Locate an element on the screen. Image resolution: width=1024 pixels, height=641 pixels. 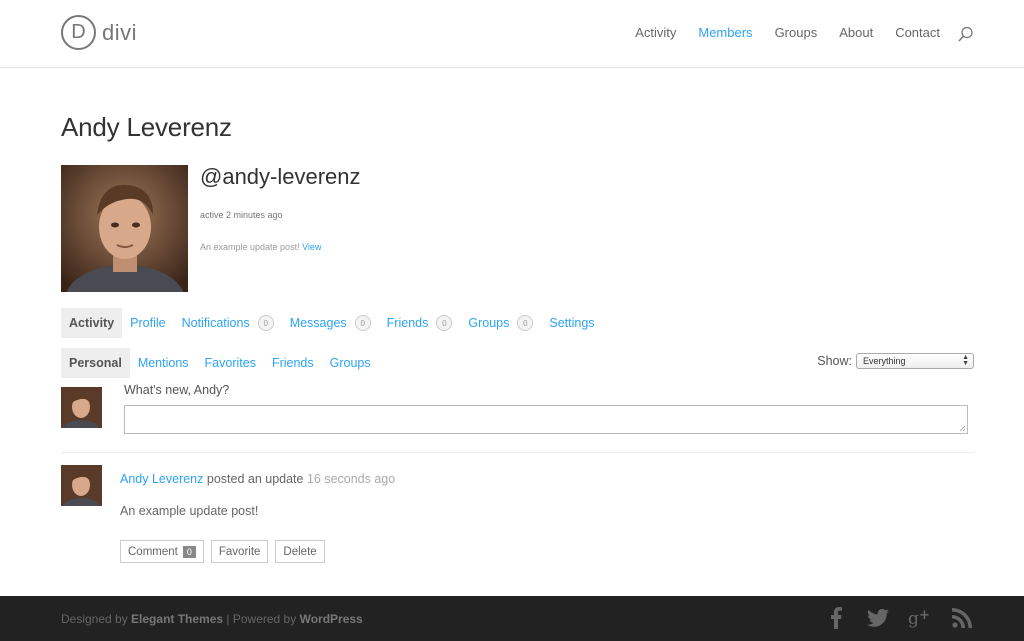
activity-avatar is located at coordinates (81, 485).